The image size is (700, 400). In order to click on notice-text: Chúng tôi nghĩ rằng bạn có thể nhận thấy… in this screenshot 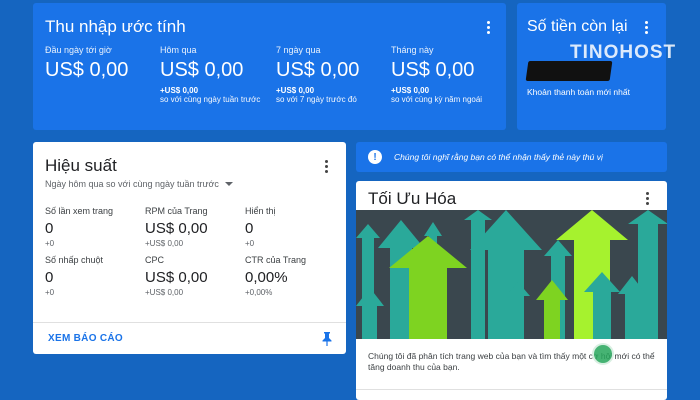, I will do `click(498, 157)`.